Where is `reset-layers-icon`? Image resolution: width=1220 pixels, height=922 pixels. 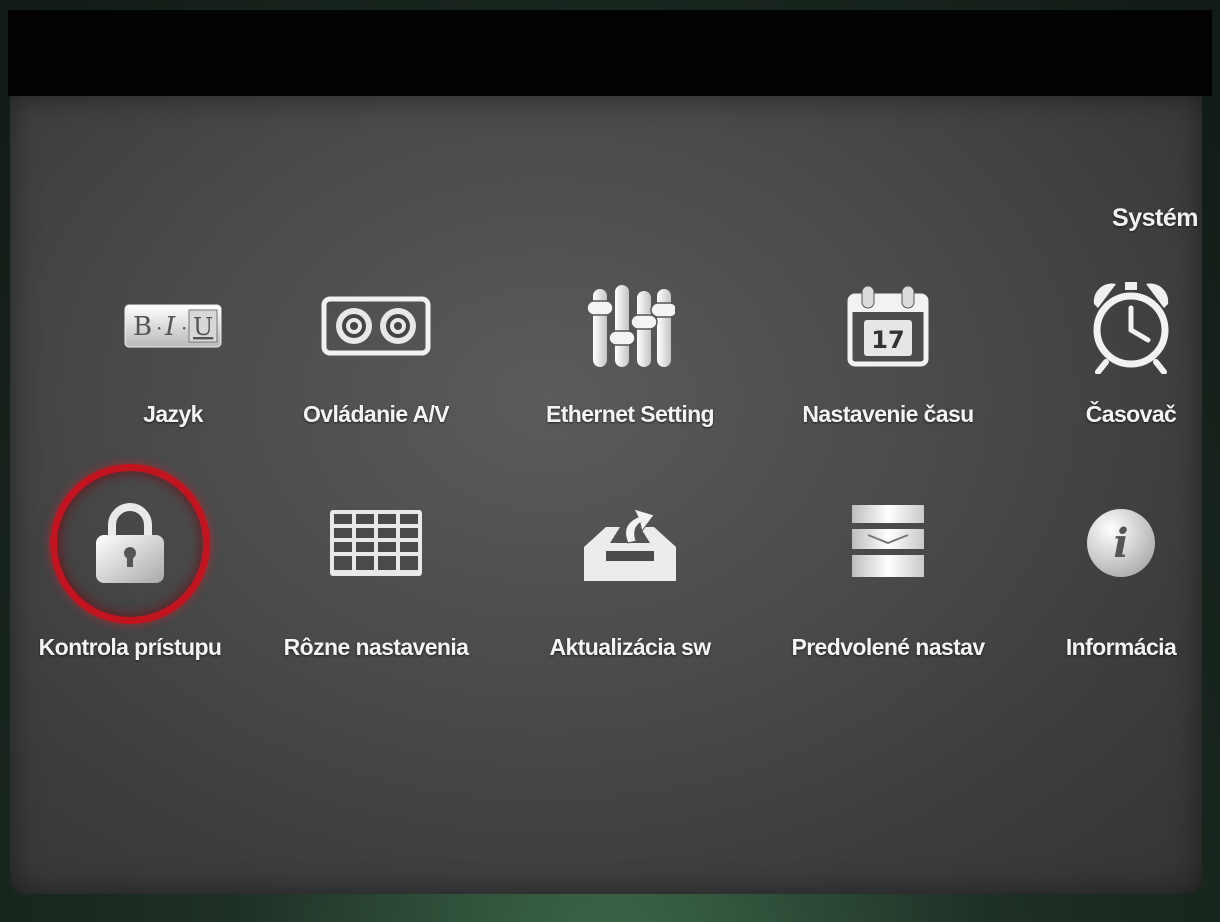 reset-layers-icon is located at coordinates (888, 543).